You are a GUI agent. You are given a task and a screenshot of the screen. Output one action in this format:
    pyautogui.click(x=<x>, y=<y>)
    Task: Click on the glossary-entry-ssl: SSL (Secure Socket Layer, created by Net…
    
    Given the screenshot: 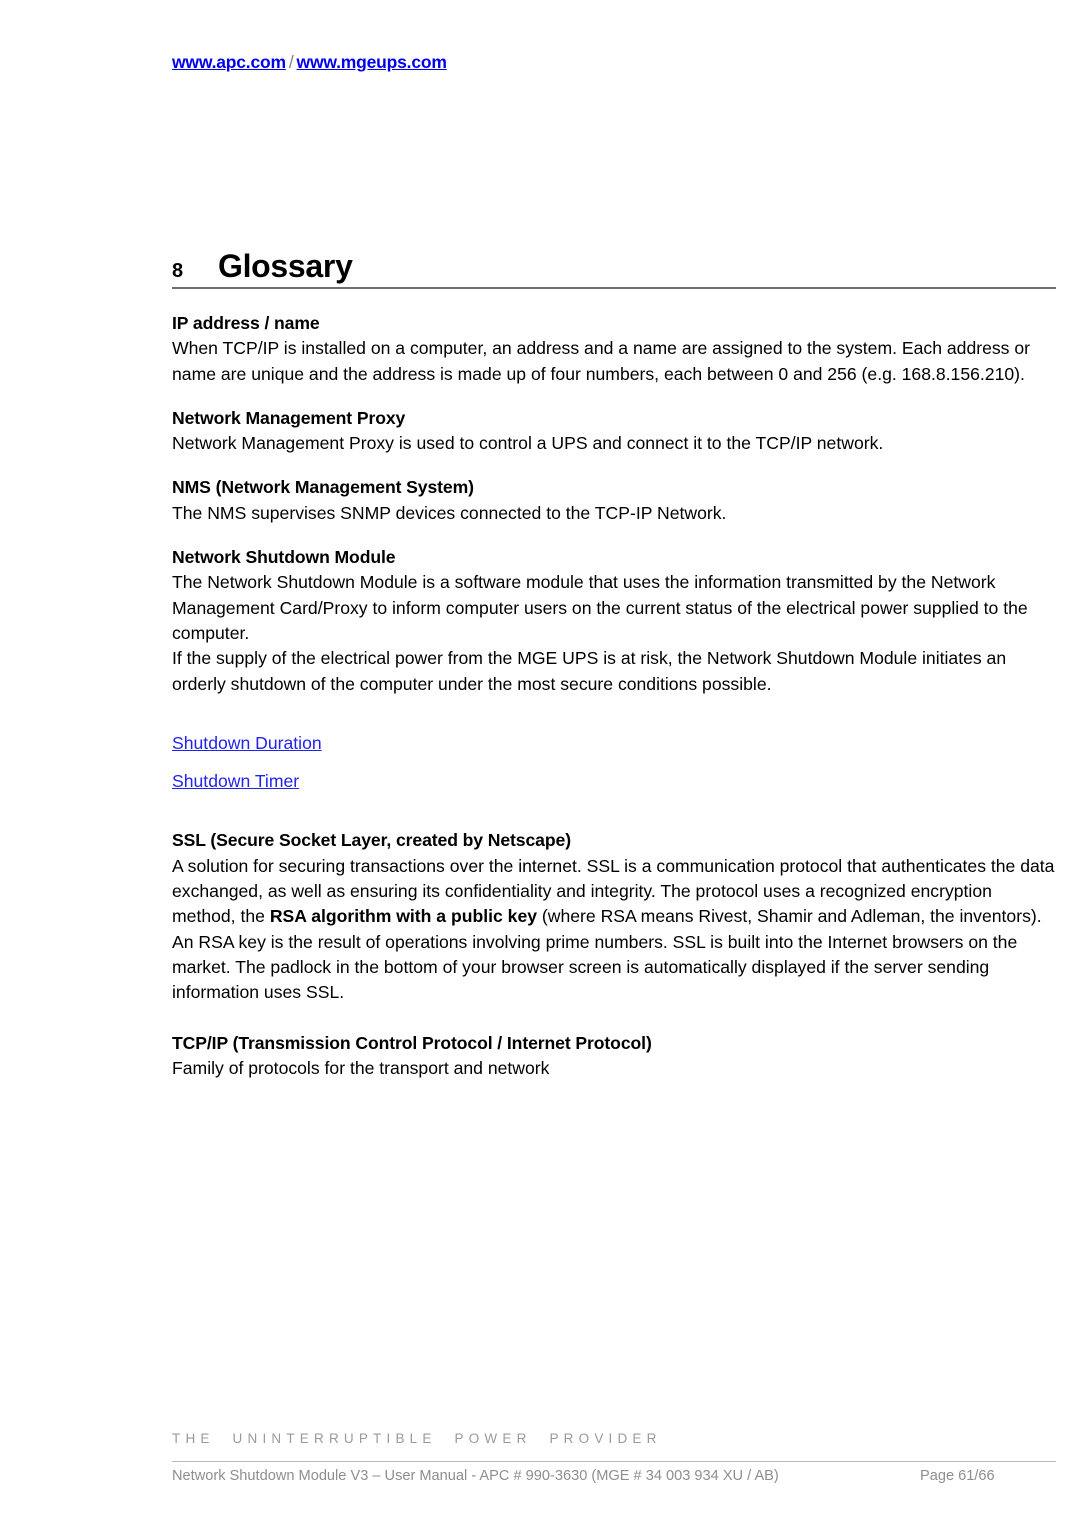 What is the action you would take?
    pyautogui.click(x=614, y=916)
    